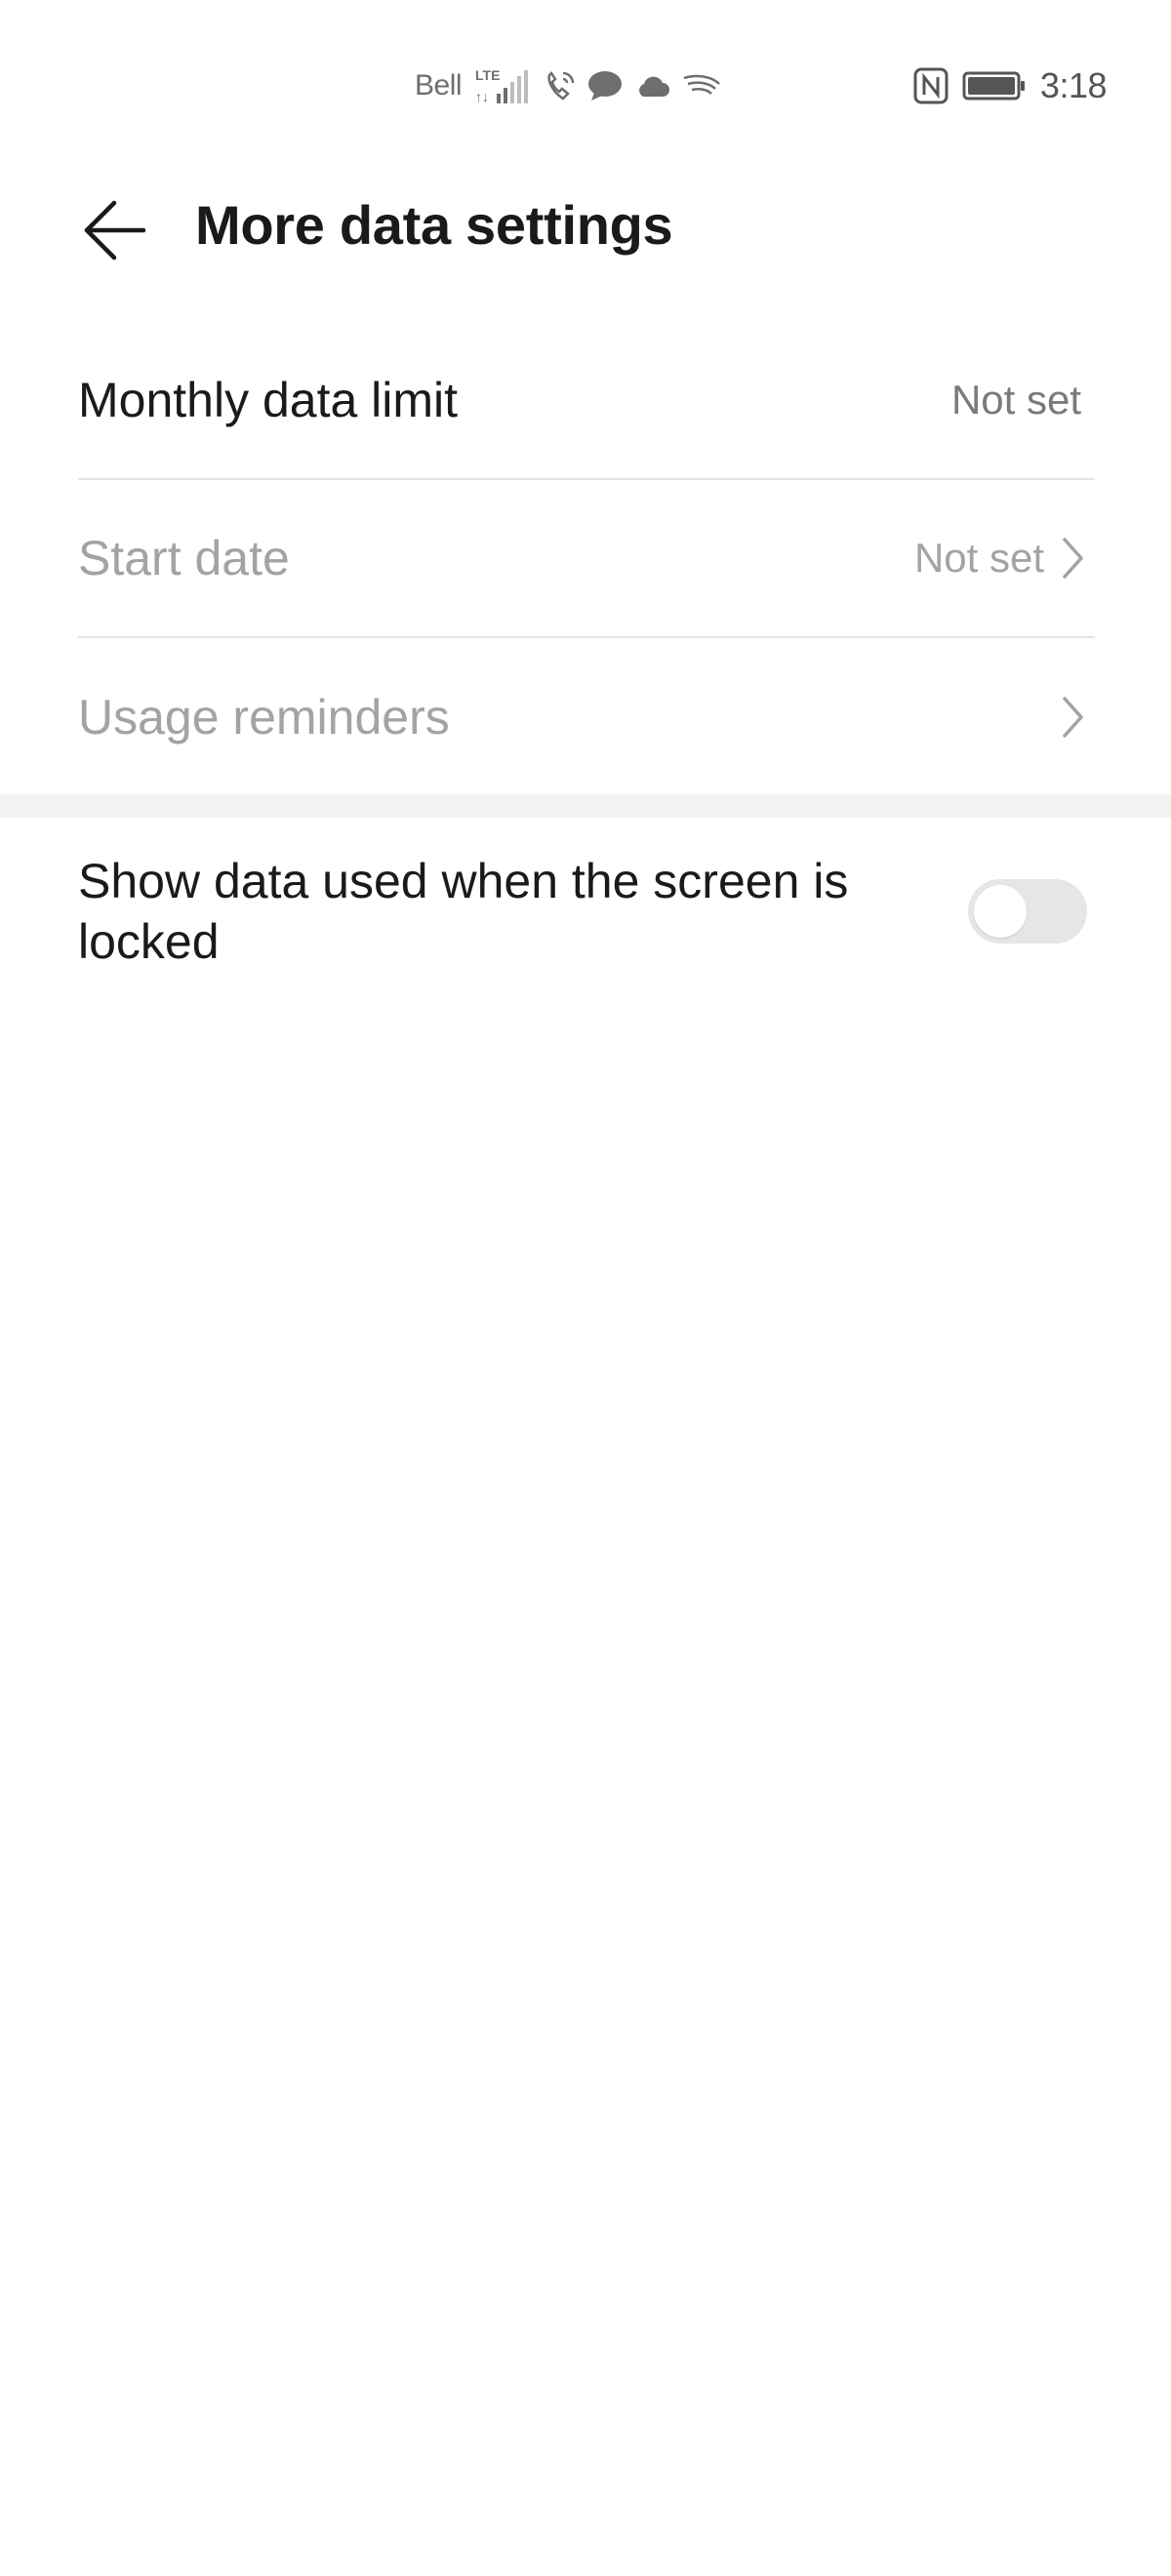 Image resolution: width=1171 pixels, height=2576 pixels. I want to click on monthly-data-limit-label: Monthly data limit, so click(268, 400).